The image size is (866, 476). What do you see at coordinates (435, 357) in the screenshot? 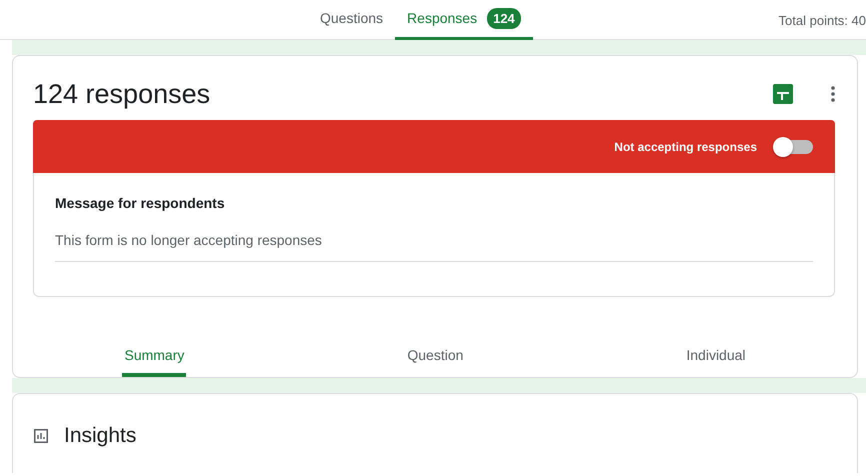
I see `view-tab: Question` at bounding box center [435, 357].